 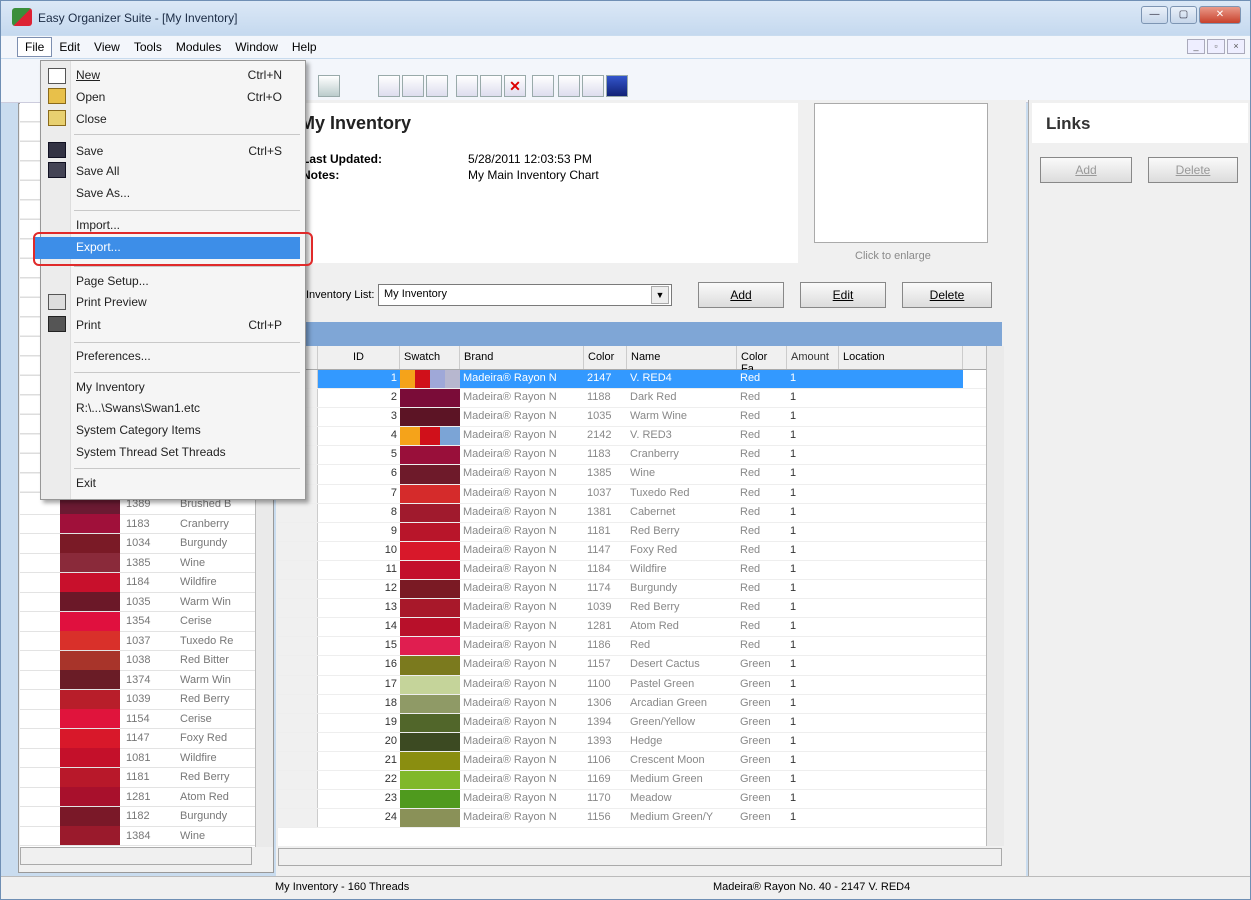 What do you see at coordinates (146, 660) in the screenshot?
I see `list-item: 1038 Red Bitter` at bounding box center [146, 660].